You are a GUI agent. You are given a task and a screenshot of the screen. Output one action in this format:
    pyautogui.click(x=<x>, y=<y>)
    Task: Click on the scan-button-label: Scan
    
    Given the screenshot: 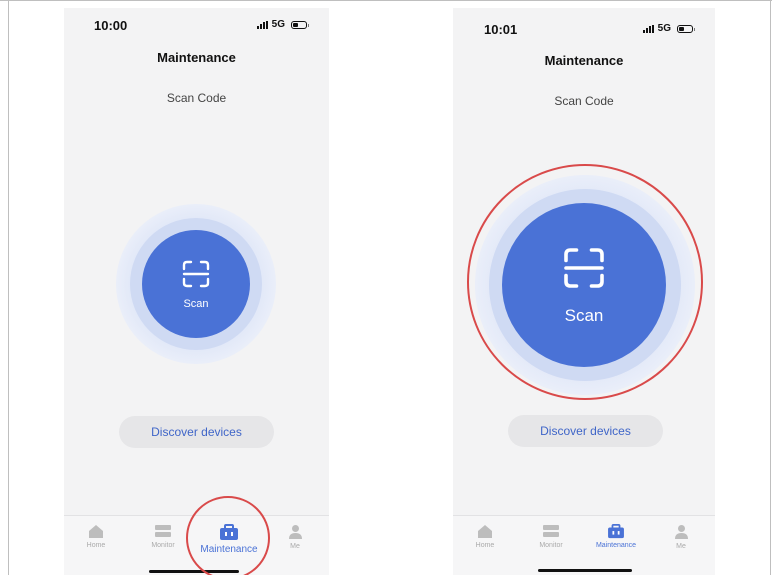 What is the action you would take?
    pyautogui.click(x=196, y=304)
    